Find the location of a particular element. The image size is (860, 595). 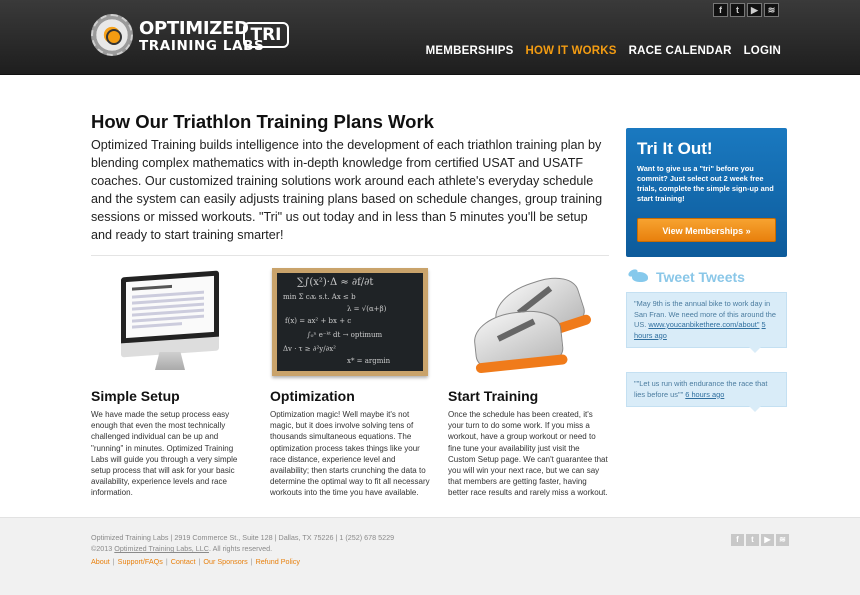

imac-illustration is located at coordinates (171, 325).